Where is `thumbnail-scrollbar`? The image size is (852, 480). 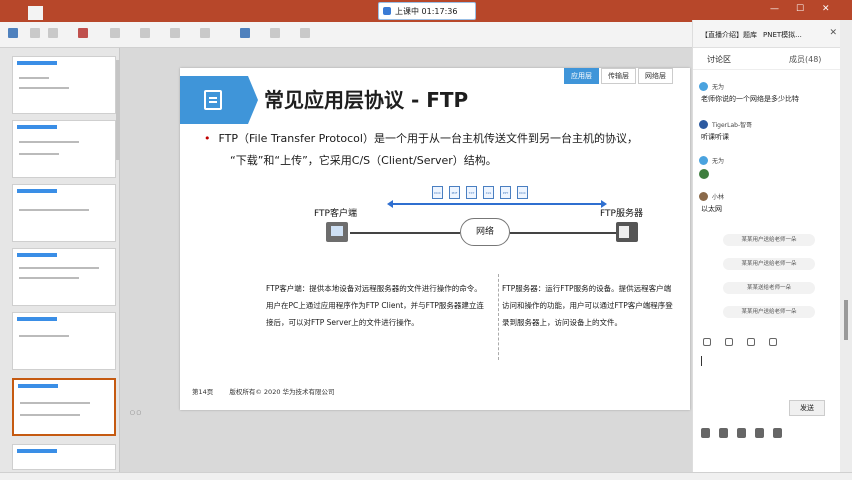 thumbnail-scrollbar is located at coordinates (118, 110).